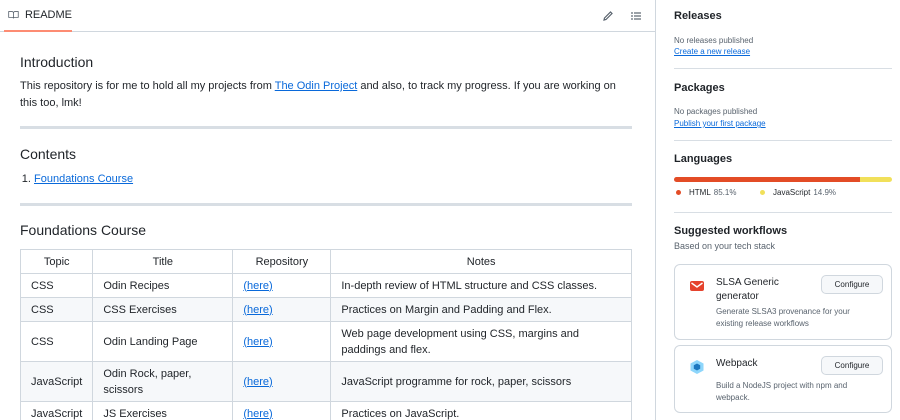 The image size is (900, 420). Describe the element at coordinates (714, 40) in the screenshot. I see `releases-empty-text: No releases published` at that location.